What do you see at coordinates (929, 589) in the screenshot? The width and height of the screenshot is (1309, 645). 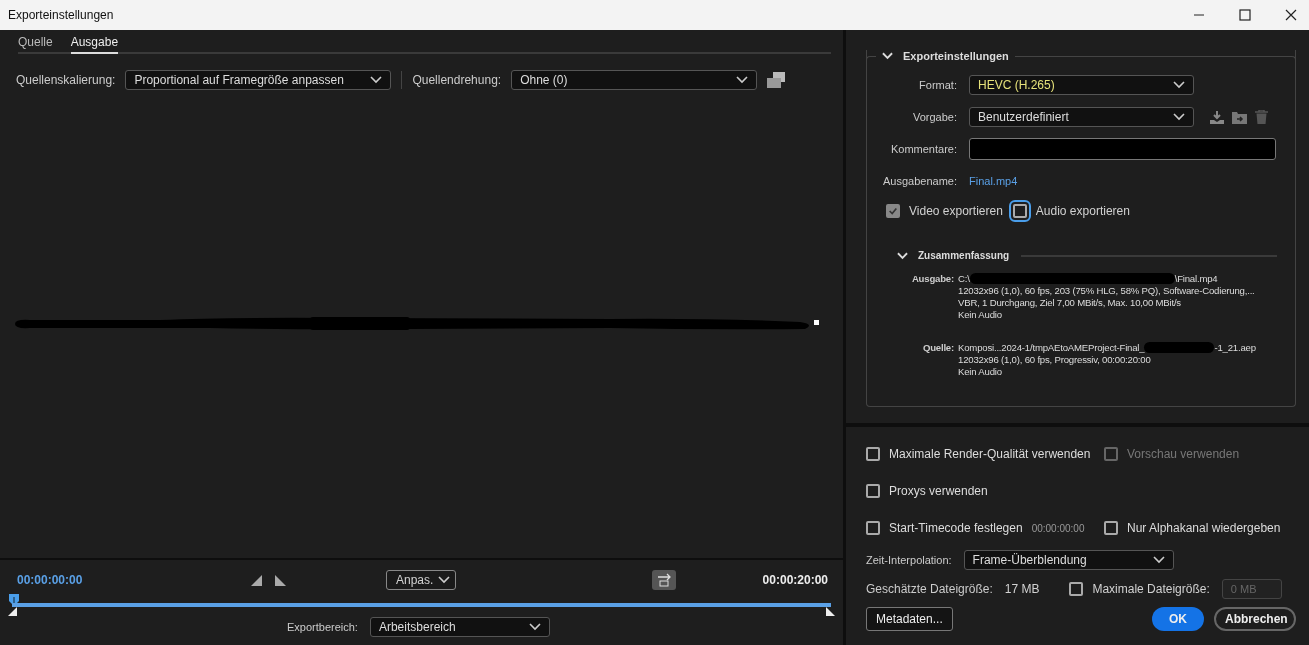 I see `field-label: Geschätzte Dateigröße:` at bounding box center [929, 589].